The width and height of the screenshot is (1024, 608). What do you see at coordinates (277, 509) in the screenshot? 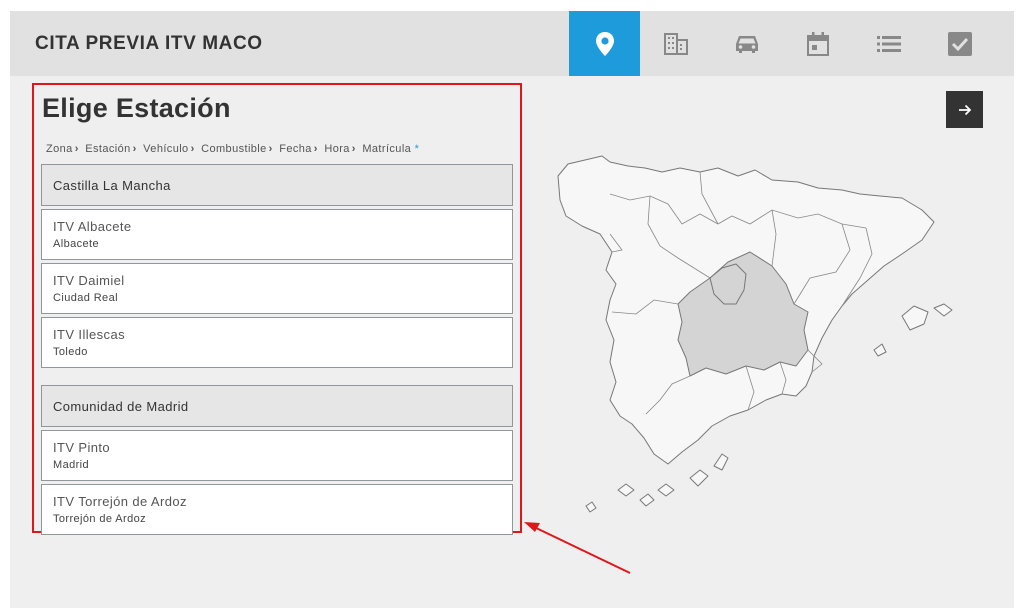
I see `station-itv-torrejon-de-ardoz: ITV Torrejón de Ardoz Torrejón de Ardoz` at bounding box center [277, 509].